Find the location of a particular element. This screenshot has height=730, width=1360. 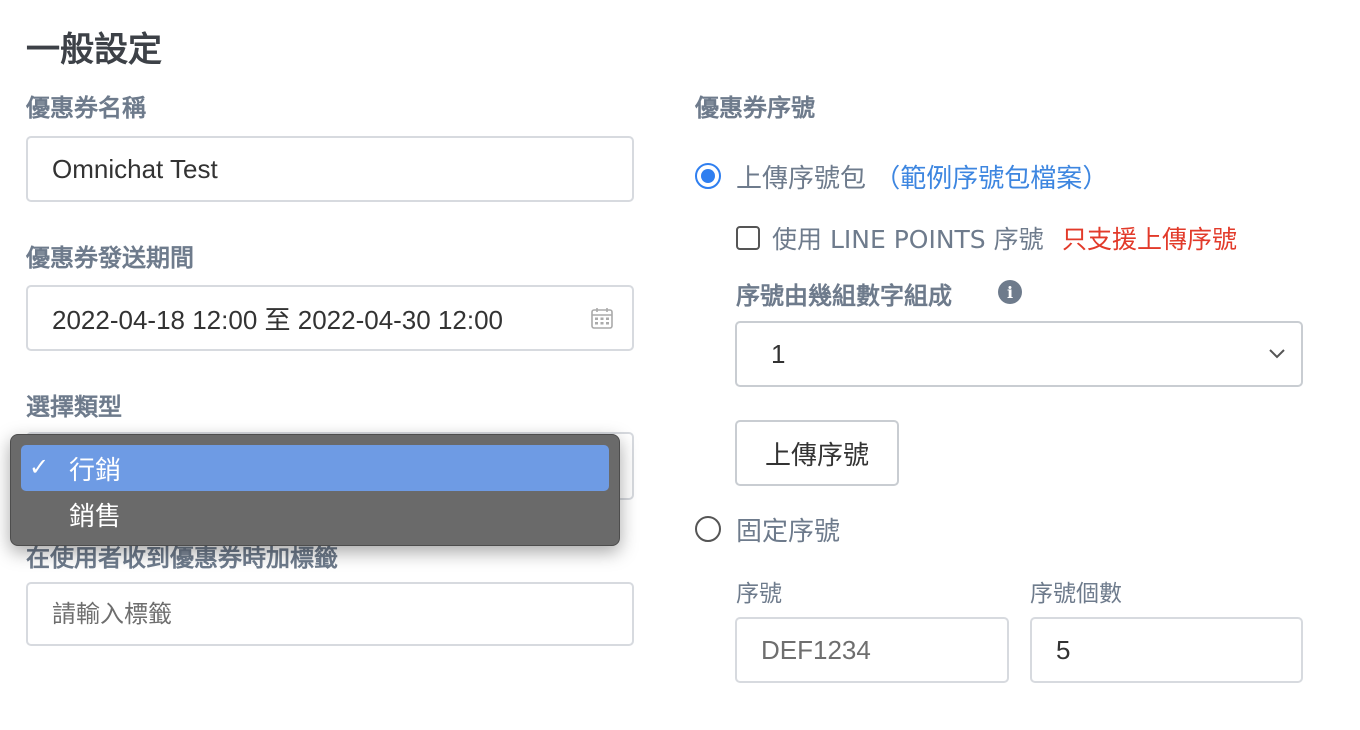

chevron-down-icon is located at coordinates (1277, 354).